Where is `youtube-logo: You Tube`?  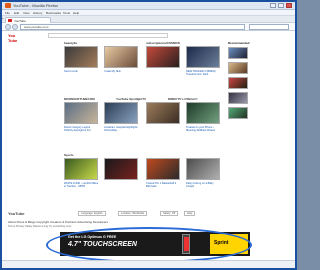 youtube-logo: You Tube is located at coordinates (15, 38).